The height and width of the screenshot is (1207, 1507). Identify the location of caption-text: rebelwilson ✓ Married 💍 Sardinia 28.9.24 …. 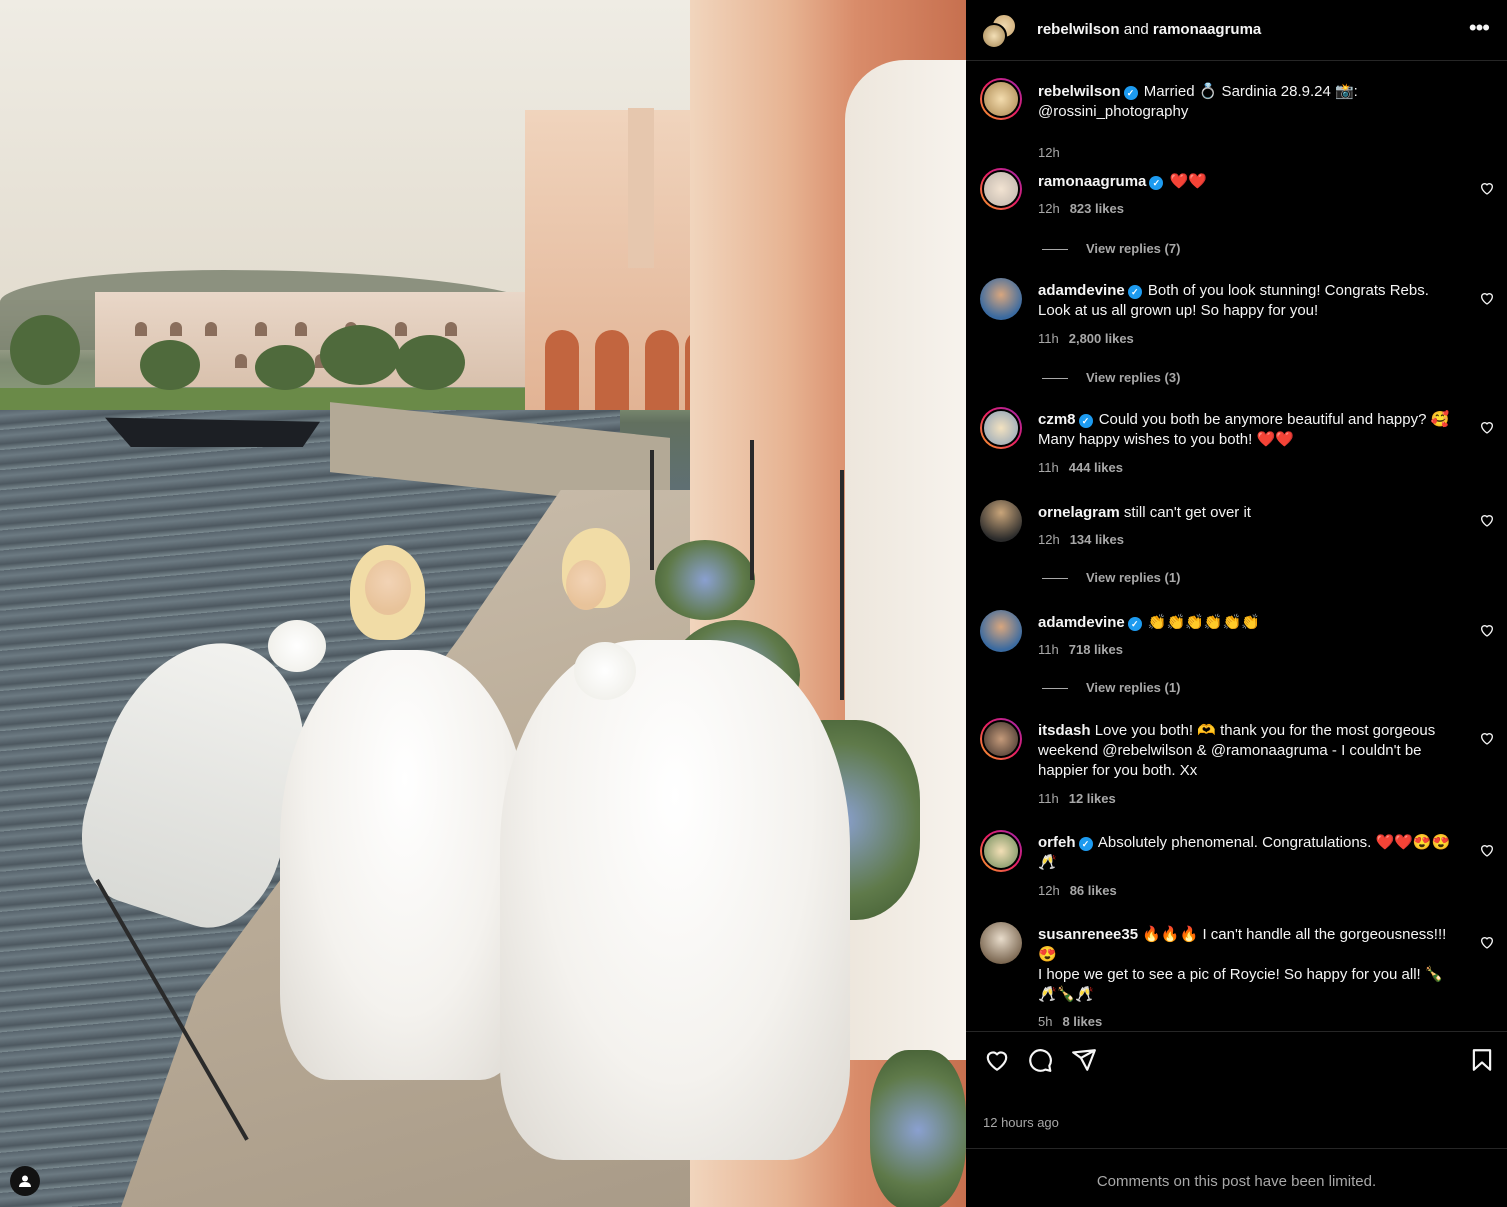
(1248, 102).